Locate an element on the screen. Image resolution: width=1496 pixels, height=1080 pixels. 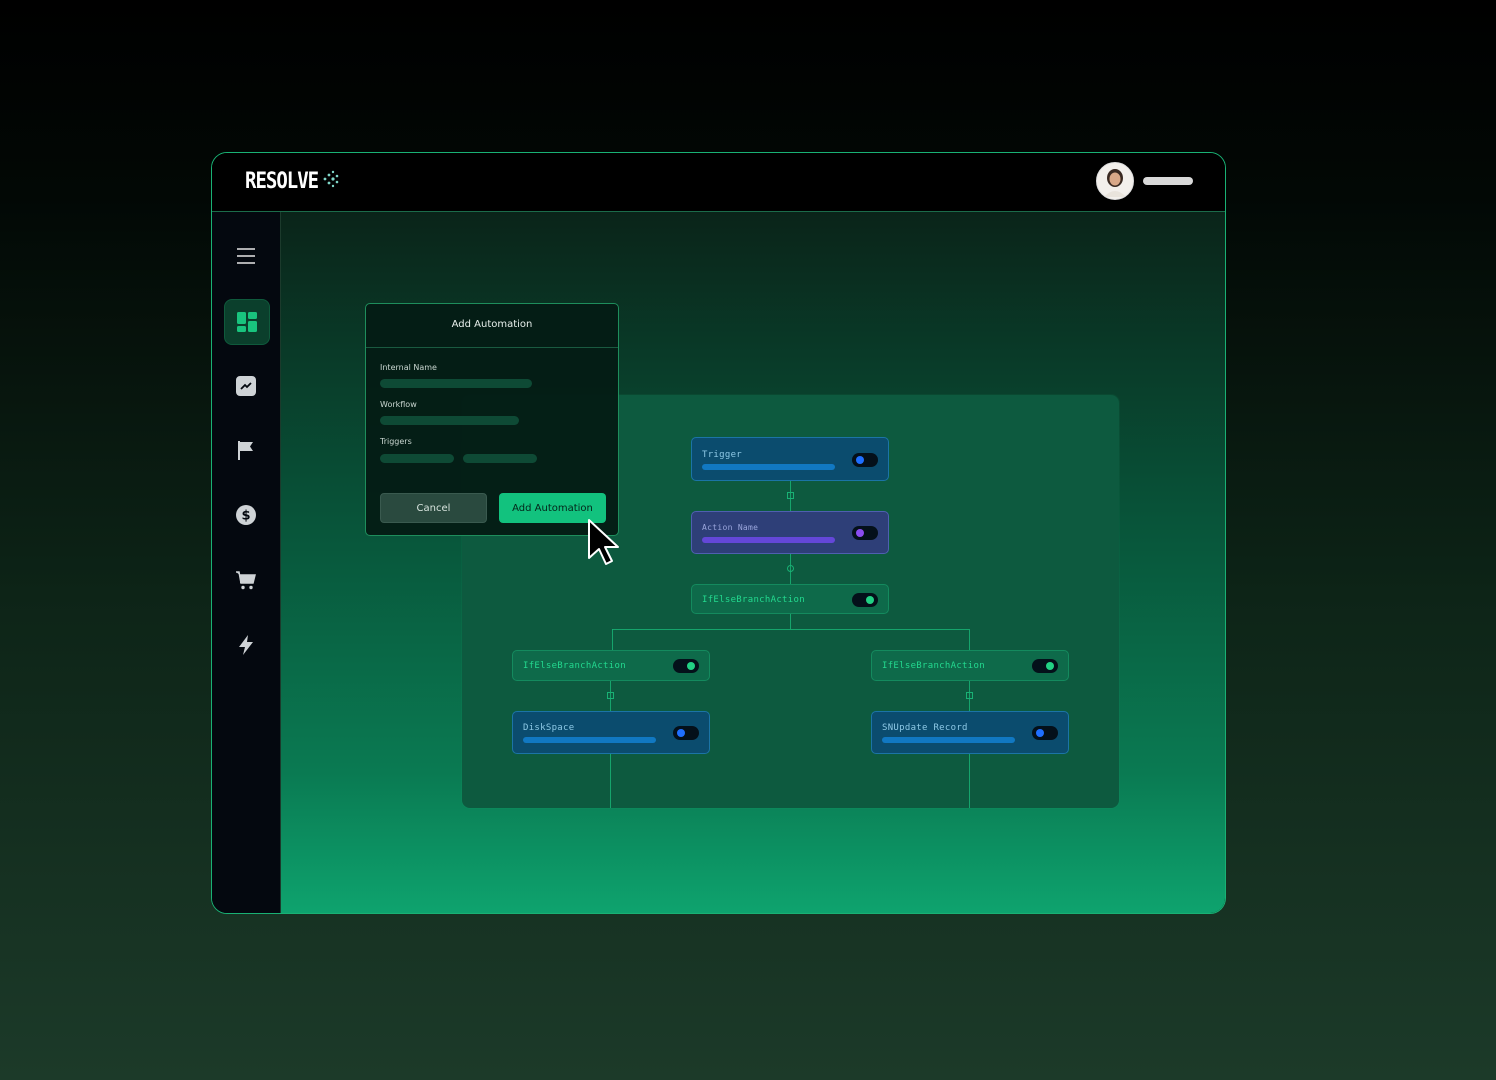
node-title: DiskSpace is located at coordinates (549, 728).